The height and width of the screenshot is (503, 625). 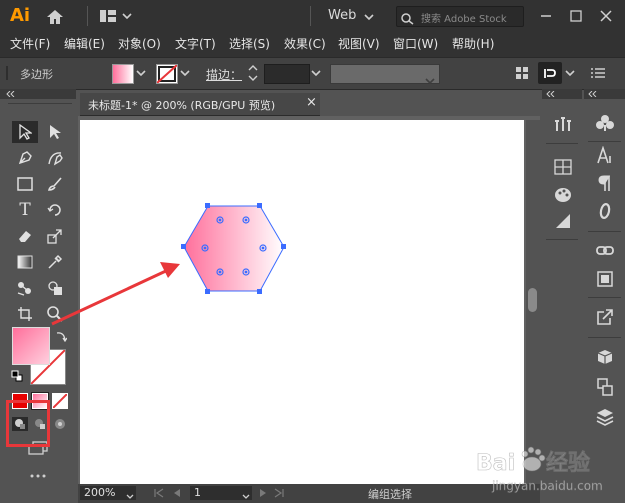 What do you see at coordinates (568, 463) in the screenshot?
I see `svg-text: 经验` at bounding box center [568, 463].